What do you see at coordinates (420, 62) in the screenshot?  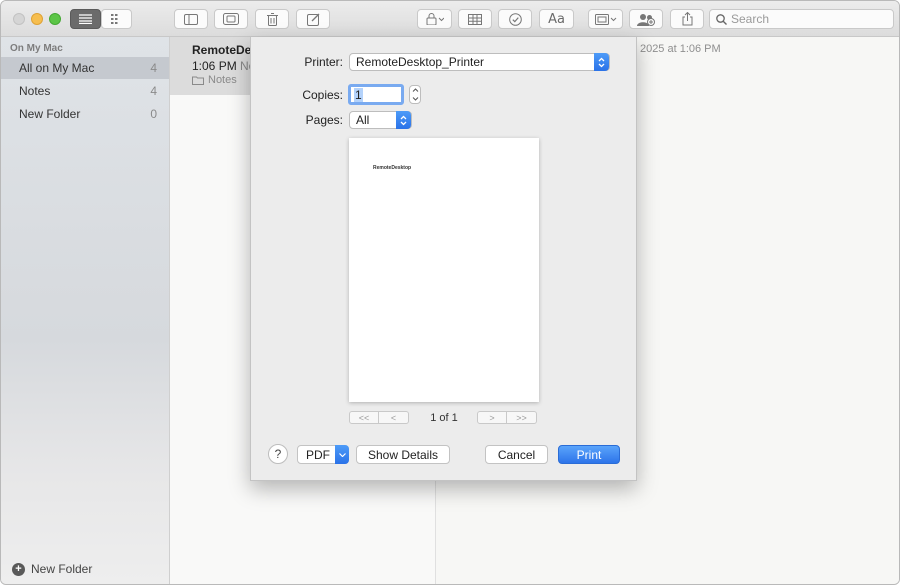 I see `printer-value: RemoteDesktop_Printer` at bounding box center [420, 62].